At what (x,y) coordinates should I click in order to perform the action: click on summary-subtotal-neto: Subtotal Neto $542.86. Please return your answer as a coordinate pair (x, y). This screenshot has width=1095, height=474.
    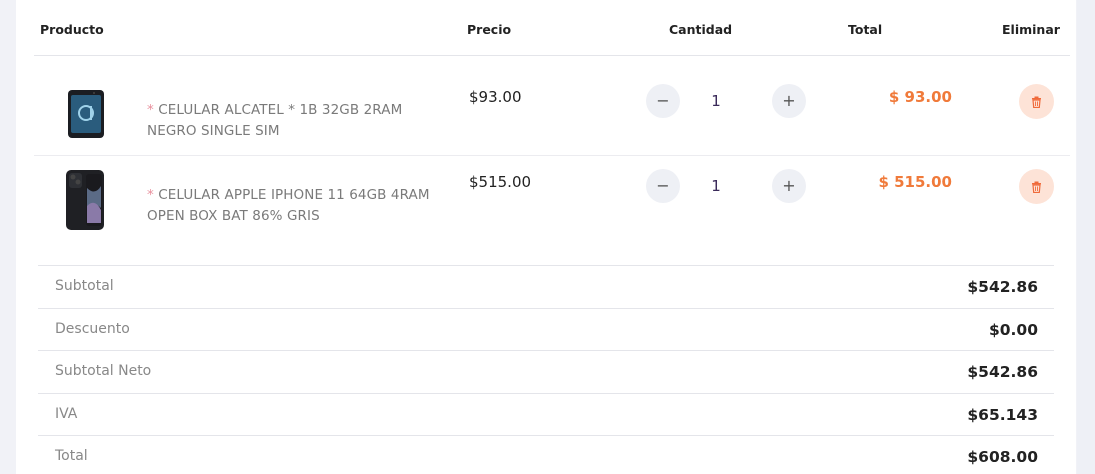
    Looking at the image, I should click on (546, 371).